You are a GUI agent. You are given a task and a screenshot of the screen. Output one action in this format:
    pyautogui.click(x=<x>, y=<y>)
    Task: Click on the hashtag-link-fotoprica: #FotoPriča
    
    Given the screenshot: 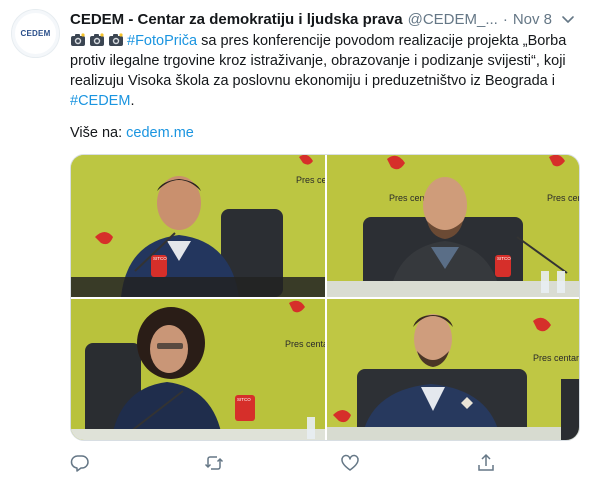 What is the action you would take?
    pyautogui.click(x=162, y=41)
    